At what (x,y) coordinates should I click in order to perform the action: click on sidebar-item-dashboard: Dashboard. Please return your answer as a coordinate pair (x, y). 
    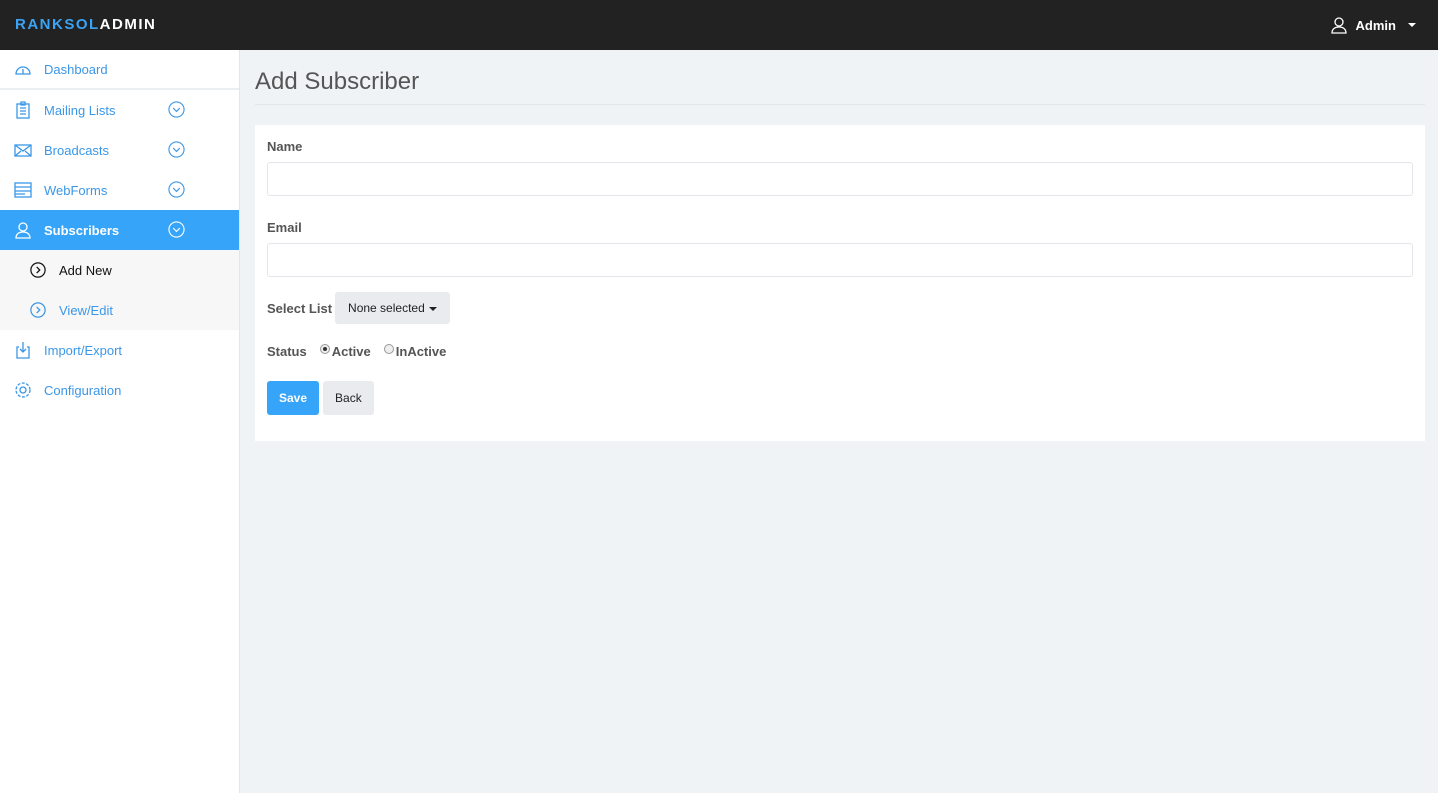
    Looking at the image, I should click on (119, 70).